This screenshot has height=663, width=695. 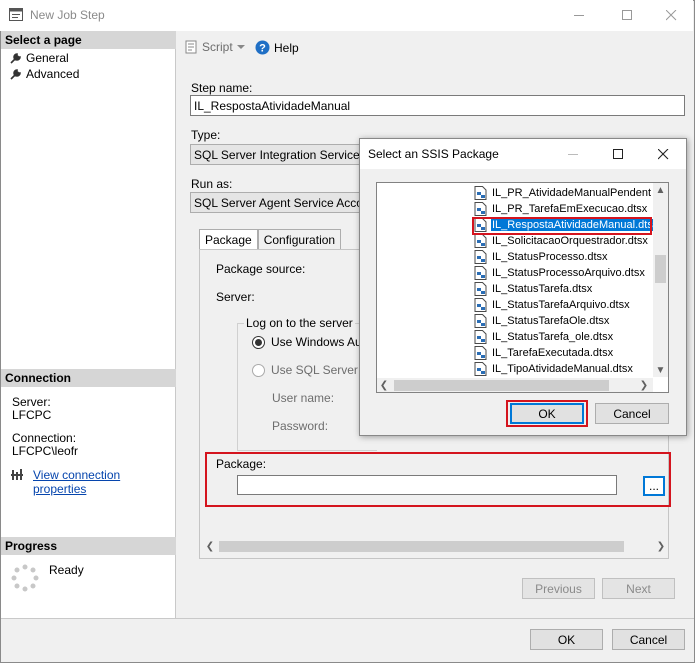 I want to click on close-button, so click(x=671, y=15).